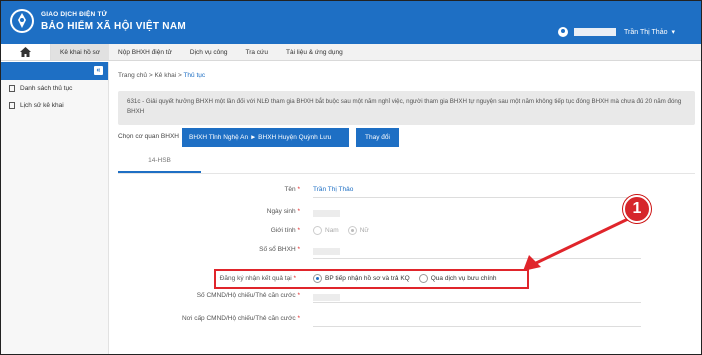  I want to click on id-number-label: Số CMND/Hộ chiếu/Thẻ căn cước *, so click(248, 295).